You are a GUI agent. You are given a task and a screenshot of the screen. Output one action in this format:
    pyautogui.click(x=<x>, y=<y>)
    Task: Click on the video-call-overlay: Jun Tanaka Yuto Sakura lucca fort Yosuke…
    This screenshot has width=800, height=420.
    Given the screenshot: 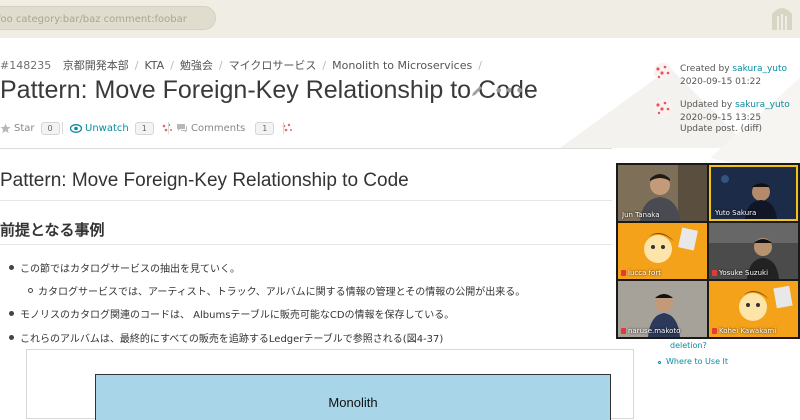 What is the action you would take?
    pyautogui.click(x=708, y=251)
    